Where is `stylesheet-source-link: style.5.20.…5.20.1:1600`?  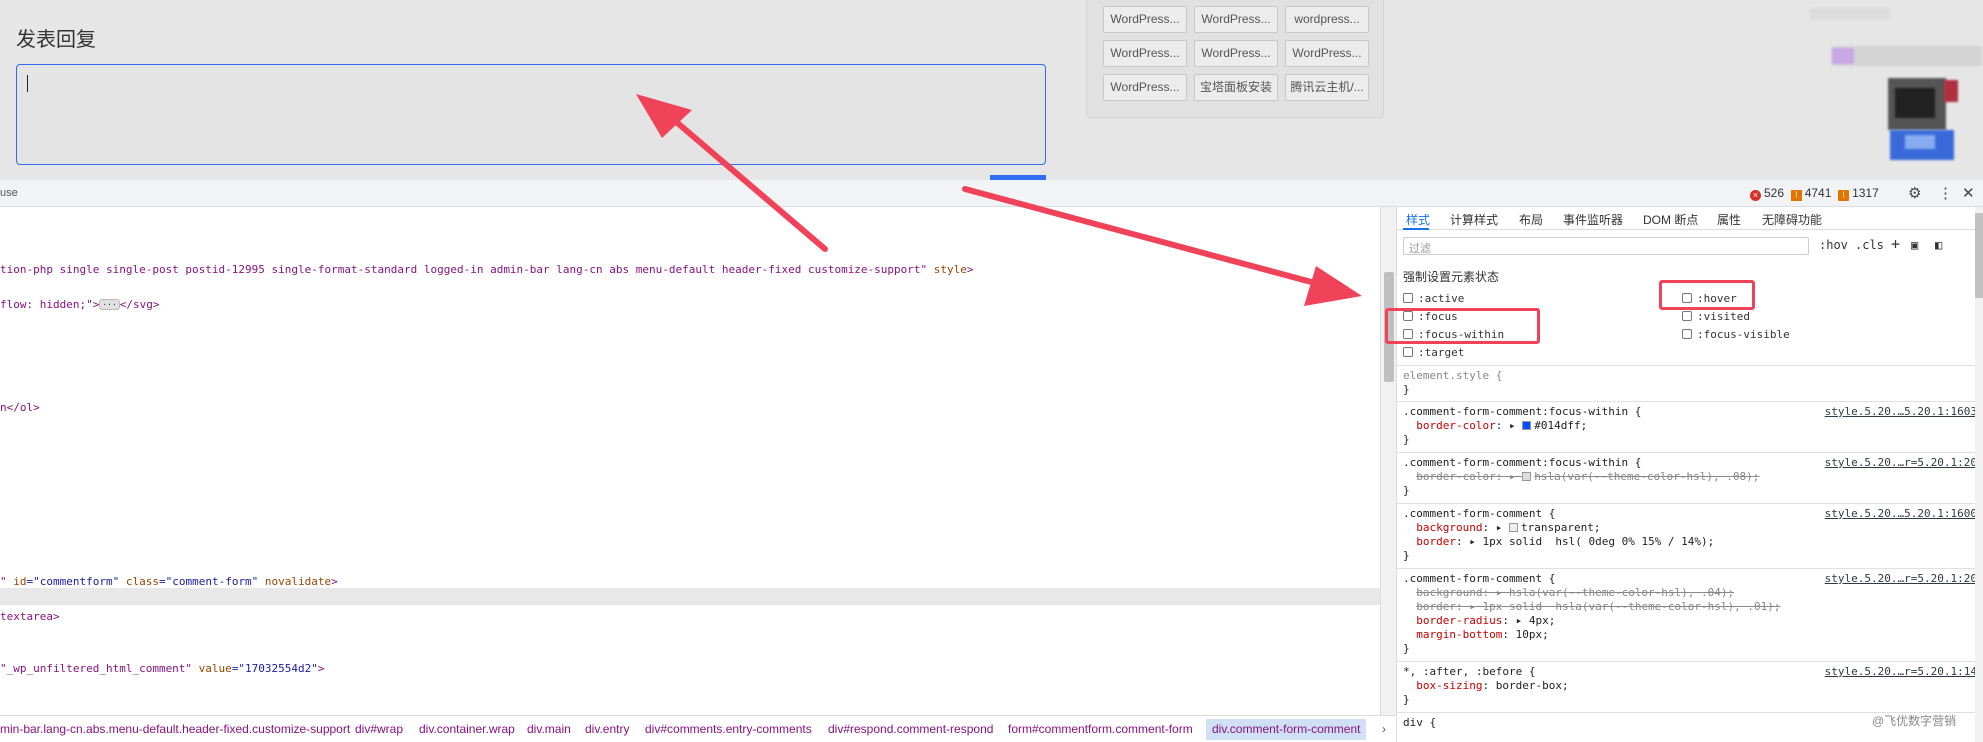 stylesheet-source-link: style.5.20.…5.20.1:1600 is located at coordinates (1901, 513).